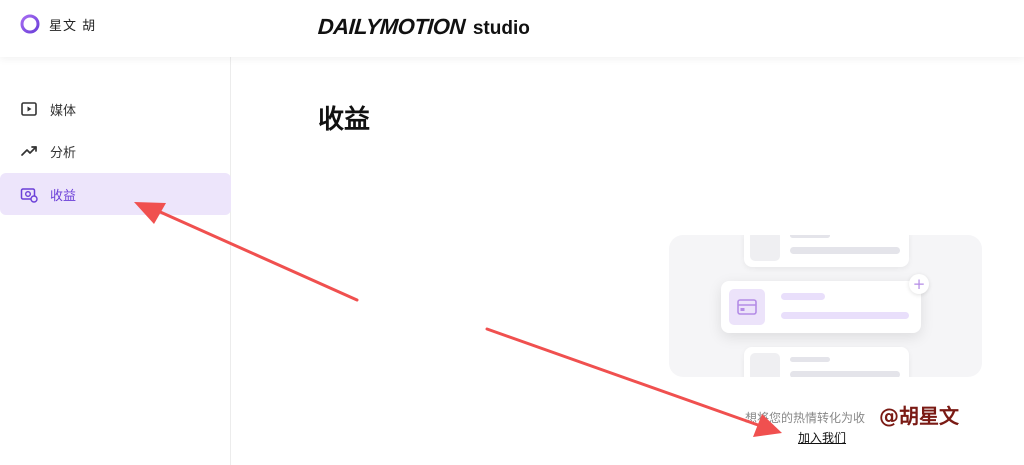 This screenshot has width=1024, height=465. Describe the element at coordinates (29, 195) in the screenshot. I see `money-icon` at that location.